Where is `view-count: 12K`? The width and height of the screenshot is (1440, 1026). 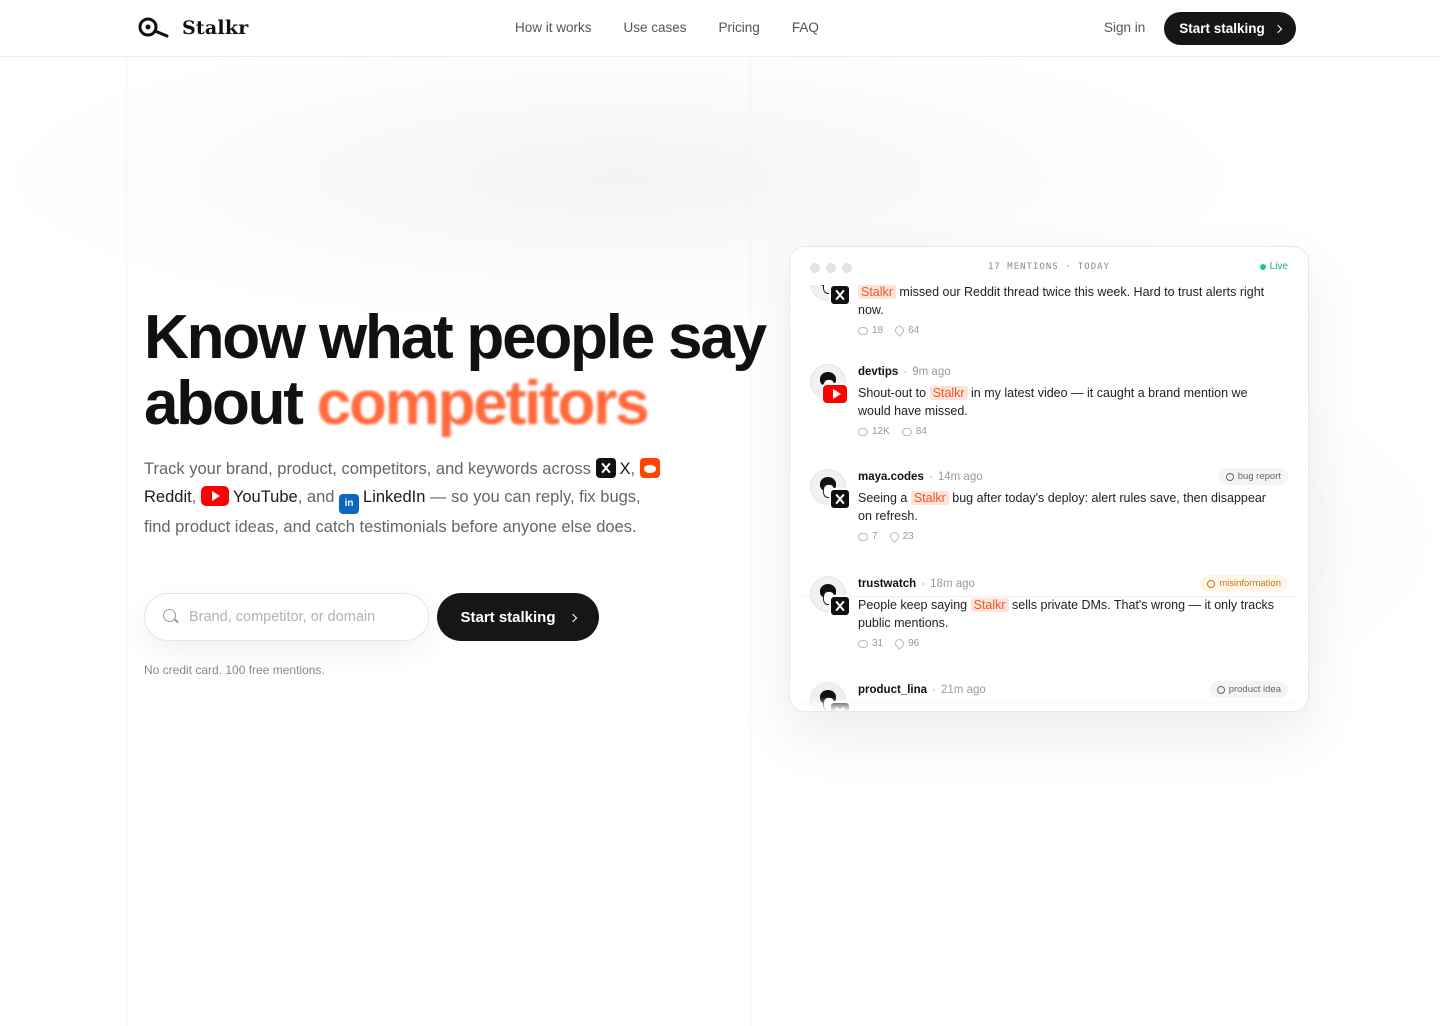 view-count: 12K is located at coordinates (874, 431).